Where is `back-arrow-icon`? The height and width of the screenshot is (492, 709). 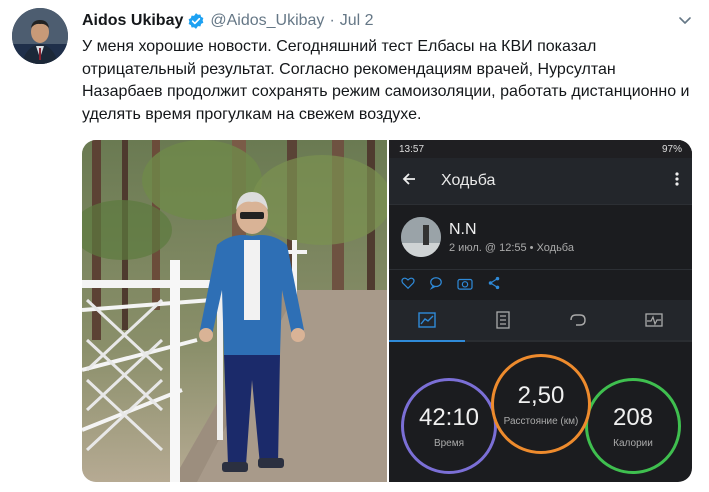
back-arrow-icon is located at coordinates (410, 181).